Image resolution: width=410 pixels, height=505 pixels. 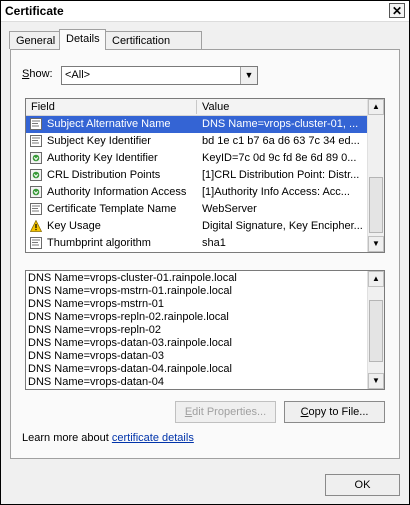 I want to click on column-header-value: Value, so click(x=215, y=107).